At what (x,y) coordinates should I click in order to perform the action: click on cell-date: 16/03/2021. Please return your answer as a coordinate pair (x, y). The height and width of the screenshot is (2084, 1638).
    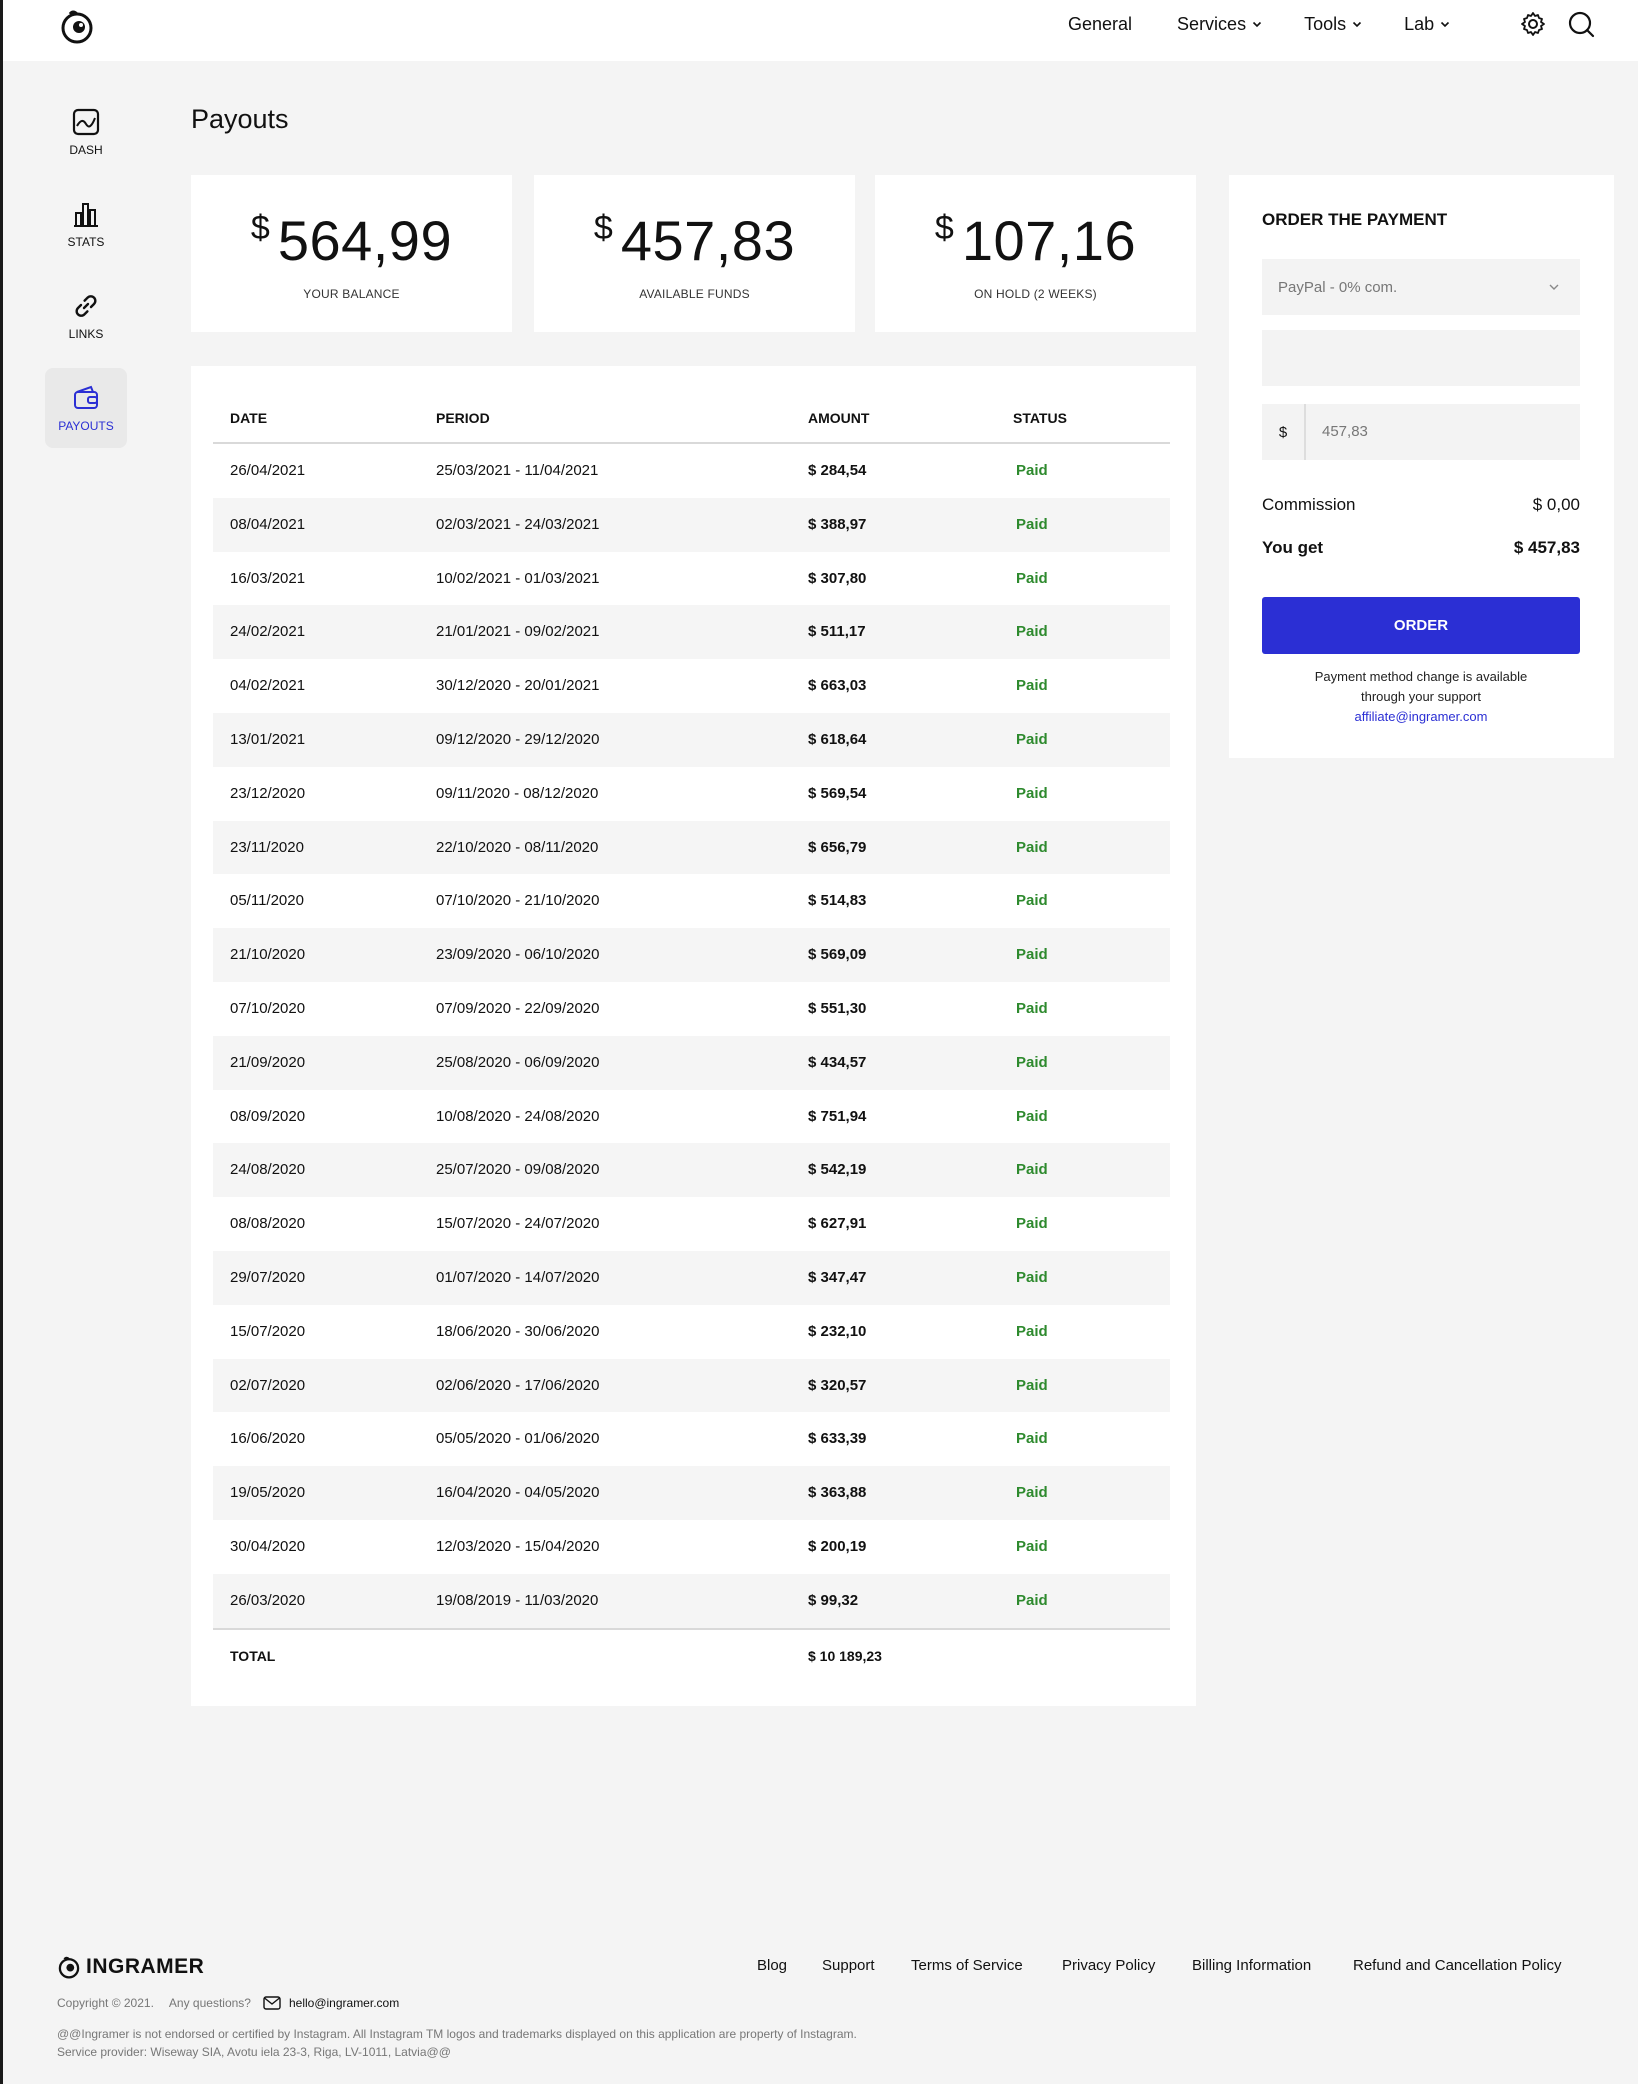
    Looking at the image, I should click on (268, 578).